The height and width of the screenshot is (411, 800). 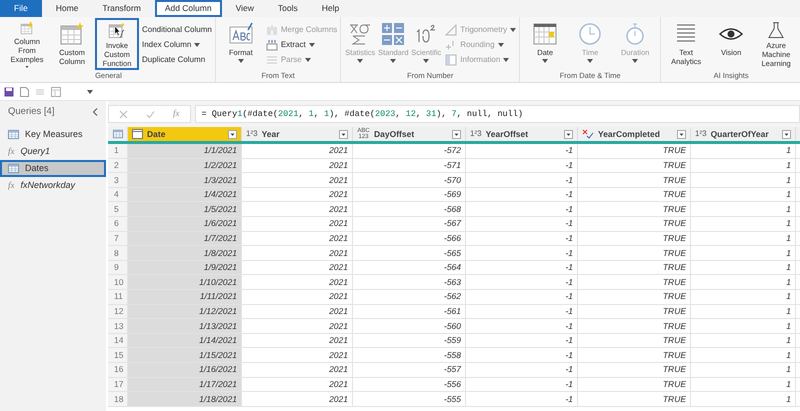 I want to click on table-cell: 1/14/2021, so click(x=185, y=341).